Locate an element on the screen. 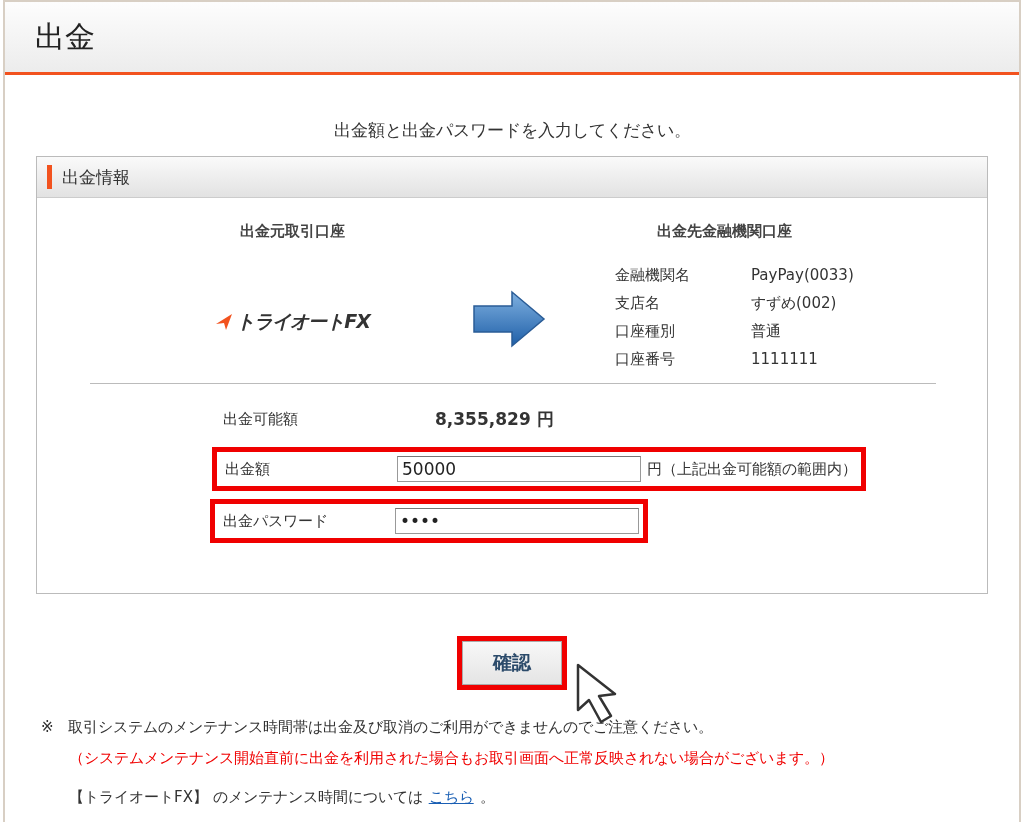 This screenshot has height=822, width=1024. warning-text: （システムメンテナンス開始直前に出金を利用された場合もお取引画面へ正常反映されない場合がございます。） is located at coordinates (452, 758).